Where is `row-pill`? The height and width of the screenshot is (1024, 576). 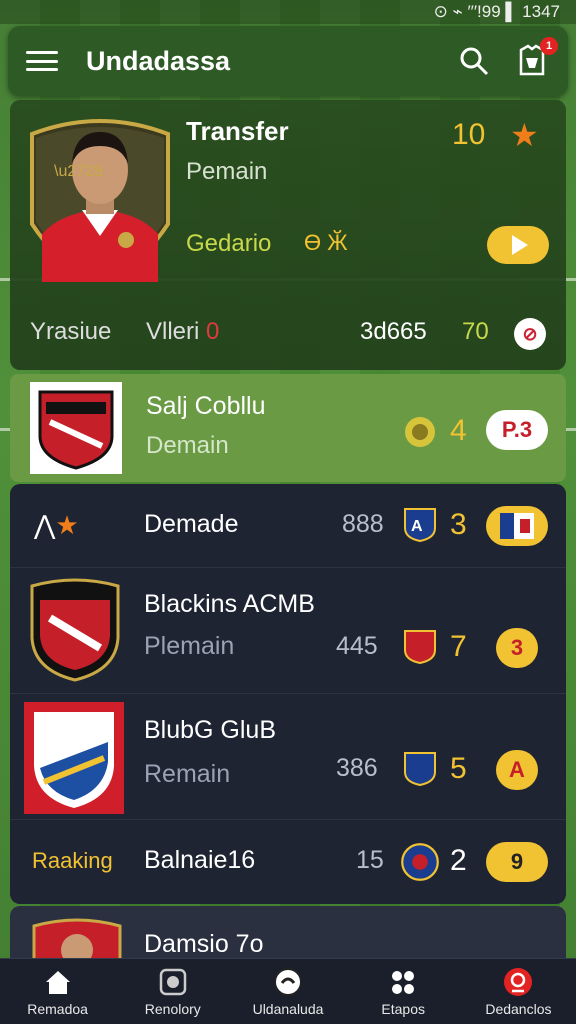
row-pill is located at coordinates (517, 526).